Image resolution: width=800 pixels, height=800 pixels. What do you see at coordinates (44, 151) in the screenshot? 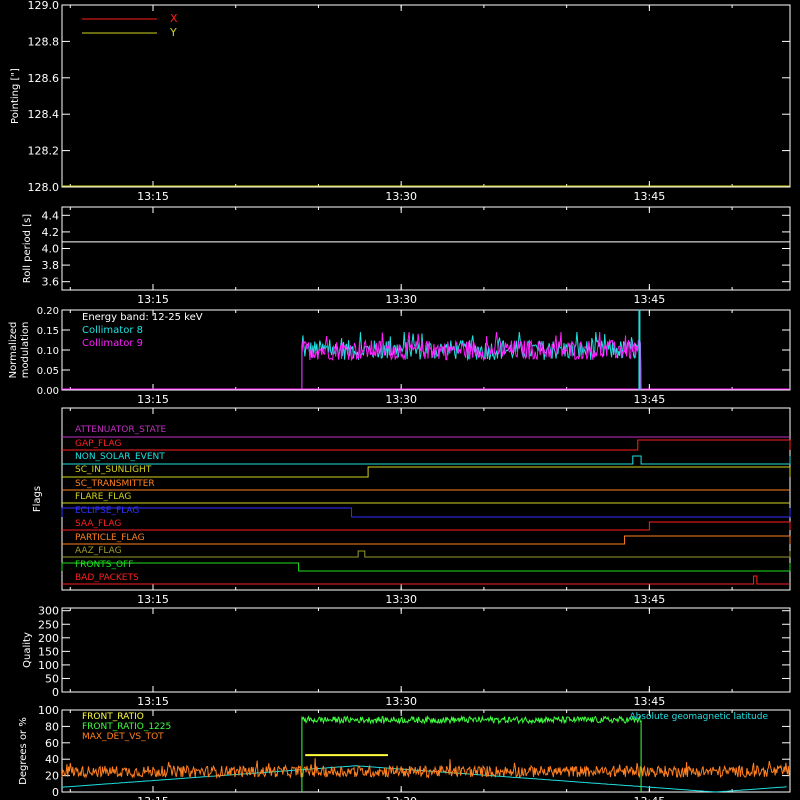
I see `pointing-ytick-label: 128.2` at bounding box center [44, 151].